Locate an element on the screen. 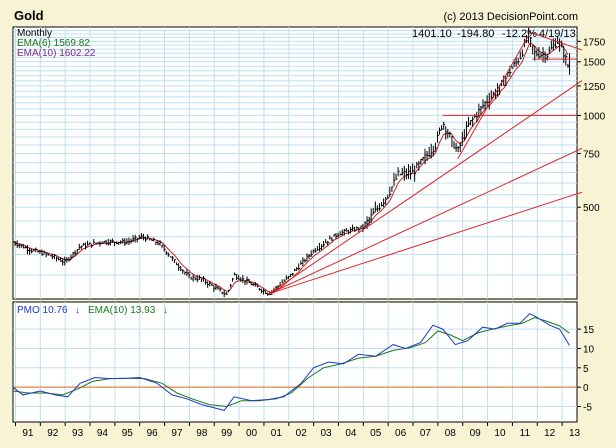  pmo-y-tick-15: 15 is located at coordinates (589, 330).